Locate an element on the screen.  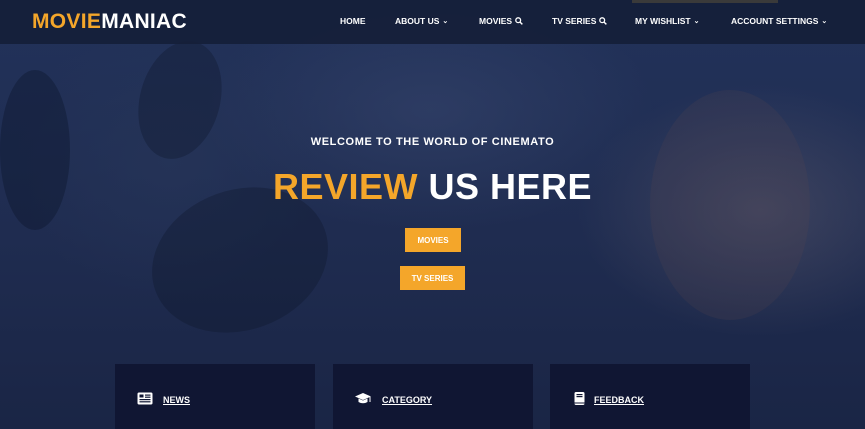
logo-accent-text: MOVIE is located at coordinates (67, 21).